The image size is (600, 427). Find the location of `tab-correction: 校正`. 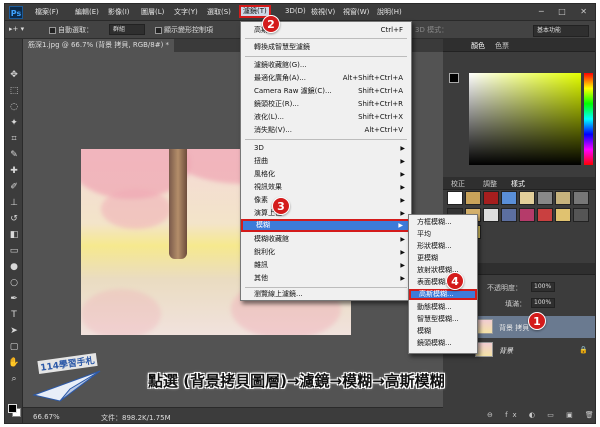

tab-correction: 校正 is located at coordinates (458, 184).